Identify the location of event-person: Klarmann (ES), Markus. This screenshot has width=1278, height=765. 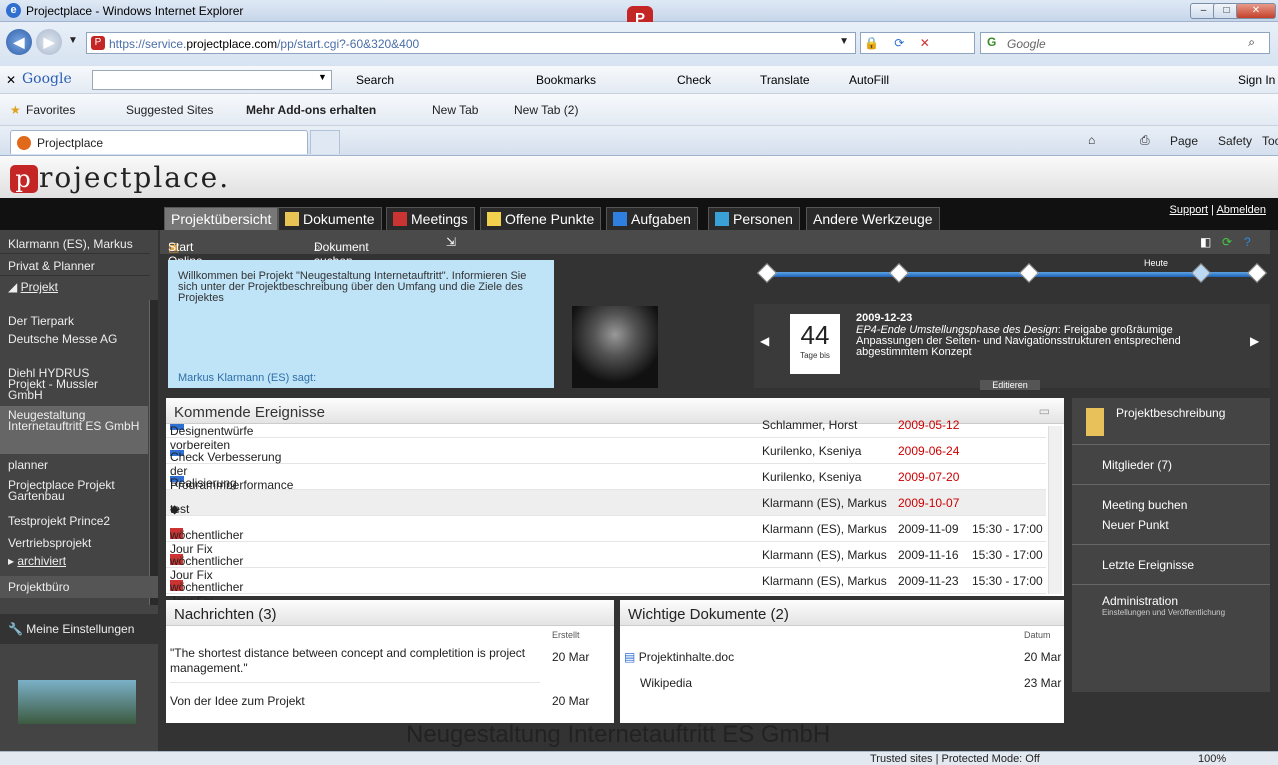
(824, 503).